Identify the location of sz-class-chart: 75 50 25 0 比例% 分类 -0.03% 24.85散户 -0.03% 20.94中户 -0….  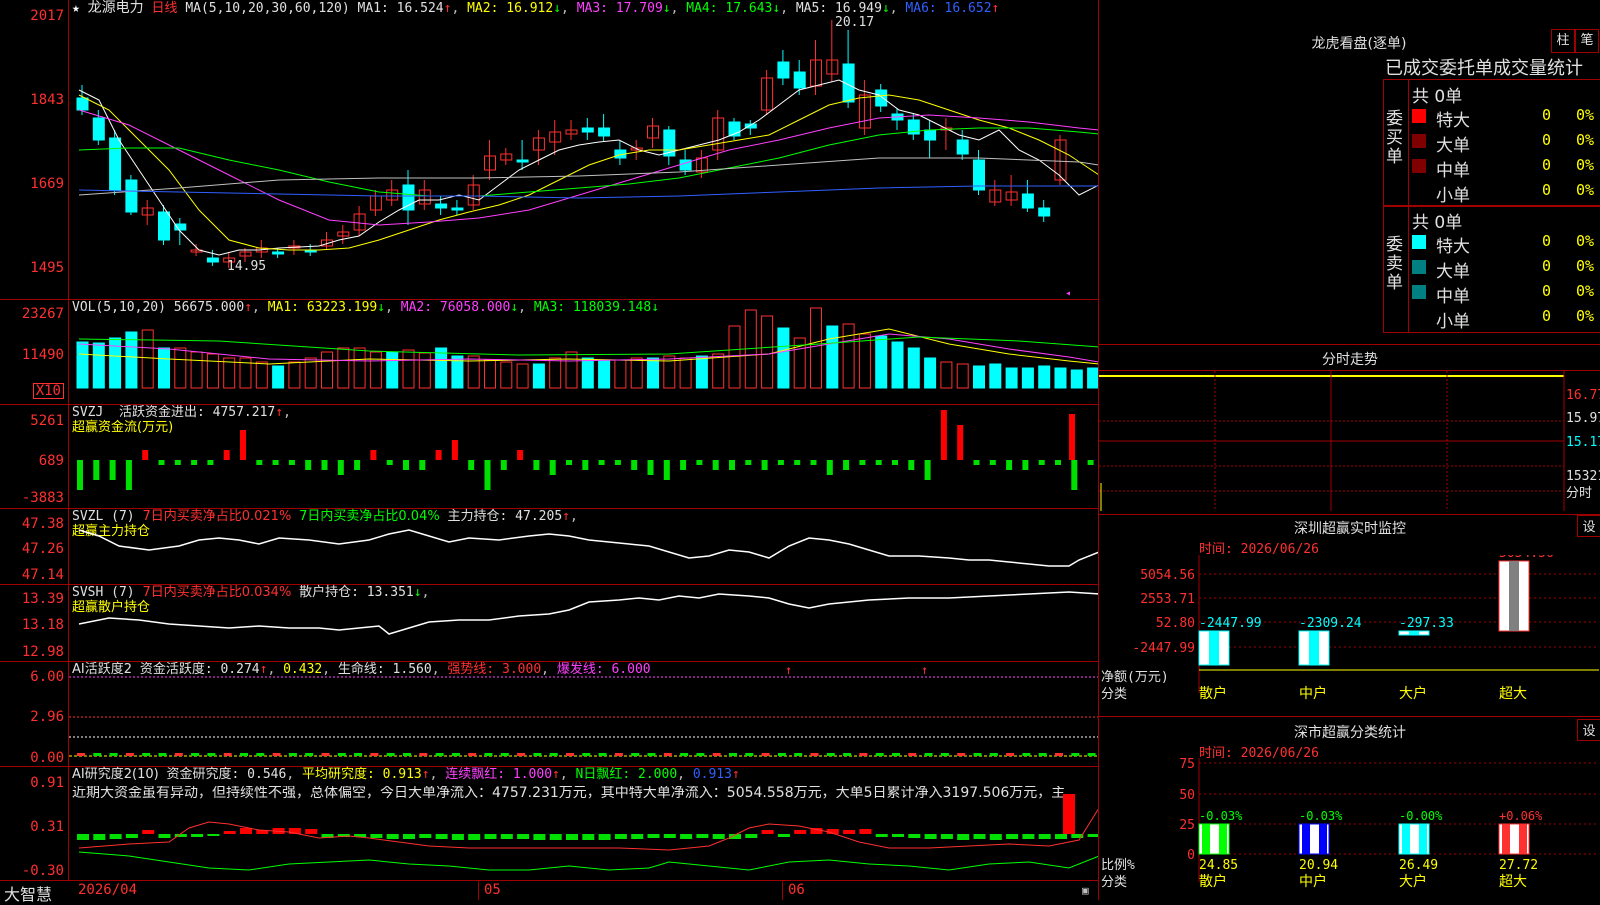
(1349, 829).